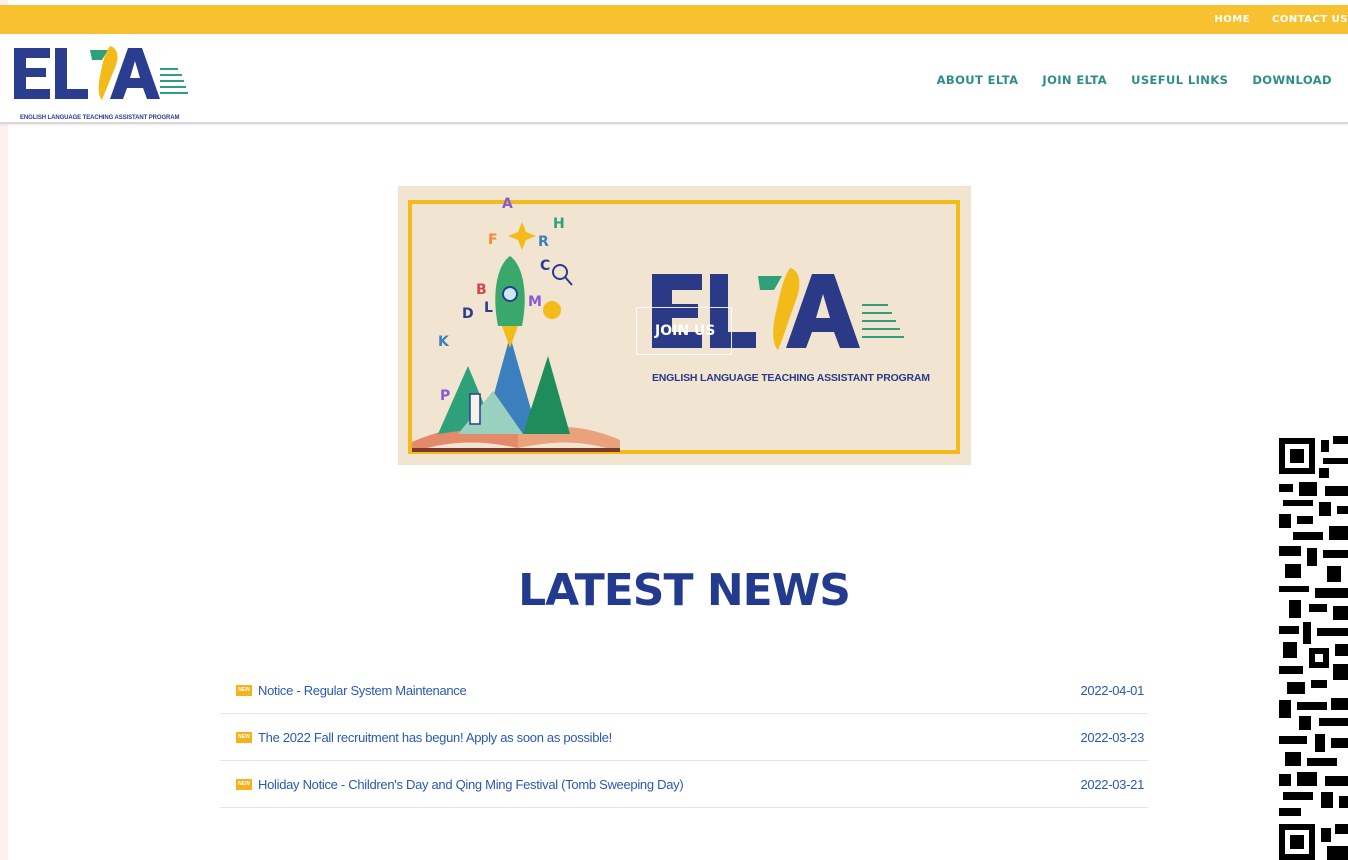  I want to click on top-utility-bar: HOME CONTACT US, so click(674, 19).